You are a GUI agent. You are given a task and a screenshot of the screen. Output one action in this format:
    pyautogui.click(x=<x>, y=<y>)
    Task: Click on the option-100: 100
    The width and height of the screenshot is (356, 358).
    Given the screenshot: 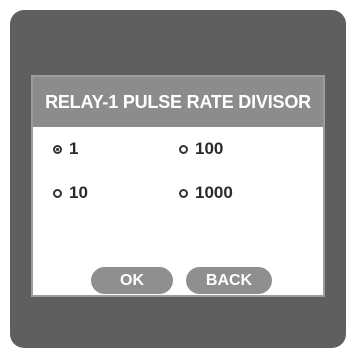 What is the action you would take?
    pyautogui.click(x=201, y=149)
    